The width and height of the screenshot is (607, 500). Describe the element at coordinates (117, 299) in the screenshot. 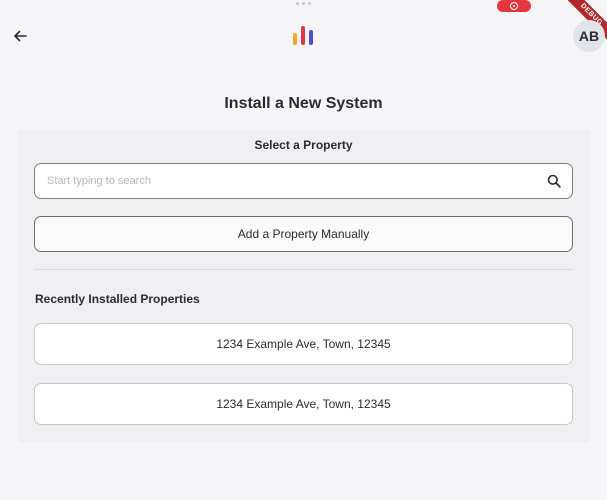

I see `recent-properties-heading: Recently Installed Properties` at that location.